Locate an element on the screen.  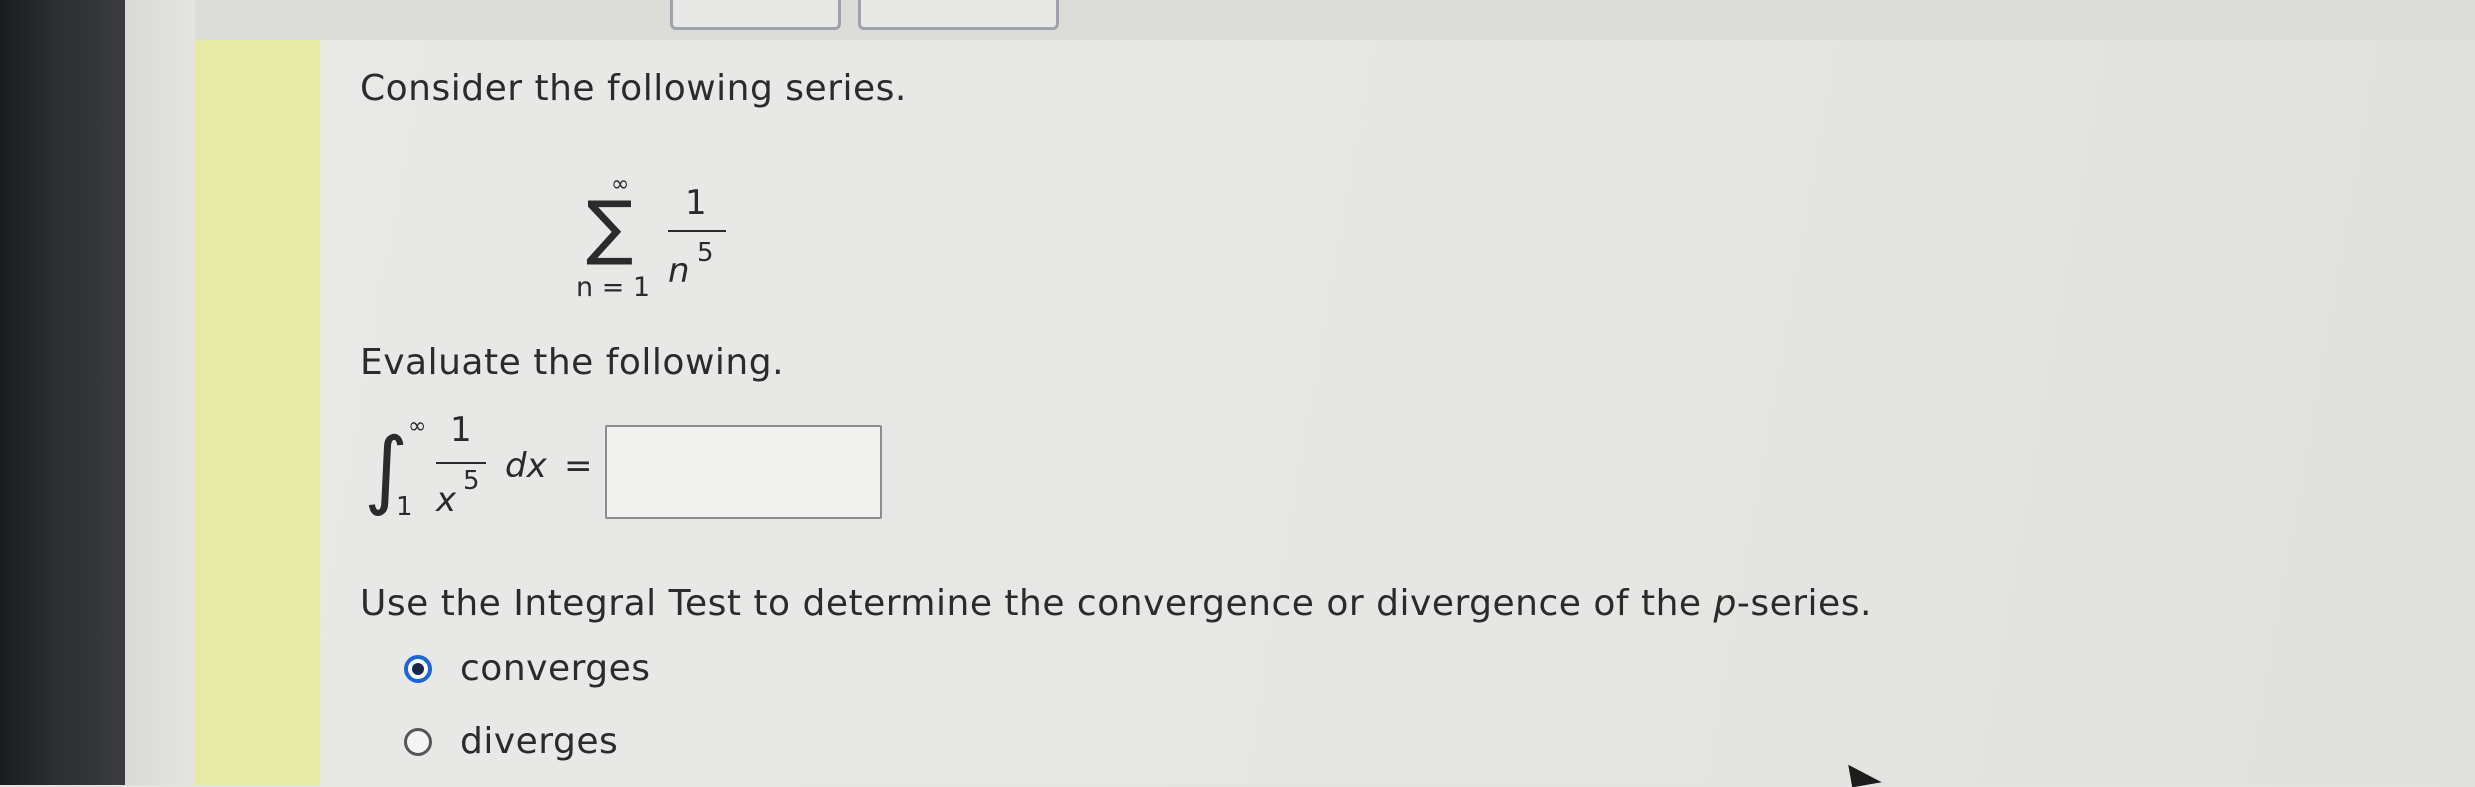
option-label-converges: converges is located at coordinates (555, 668).